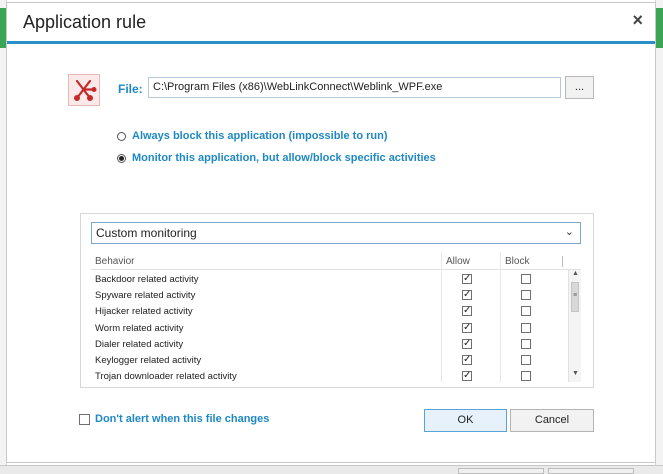  What do you see at coordinates (659, 237) in the screenshot?
I see `background-window-right` at bounding box center [659, 237].